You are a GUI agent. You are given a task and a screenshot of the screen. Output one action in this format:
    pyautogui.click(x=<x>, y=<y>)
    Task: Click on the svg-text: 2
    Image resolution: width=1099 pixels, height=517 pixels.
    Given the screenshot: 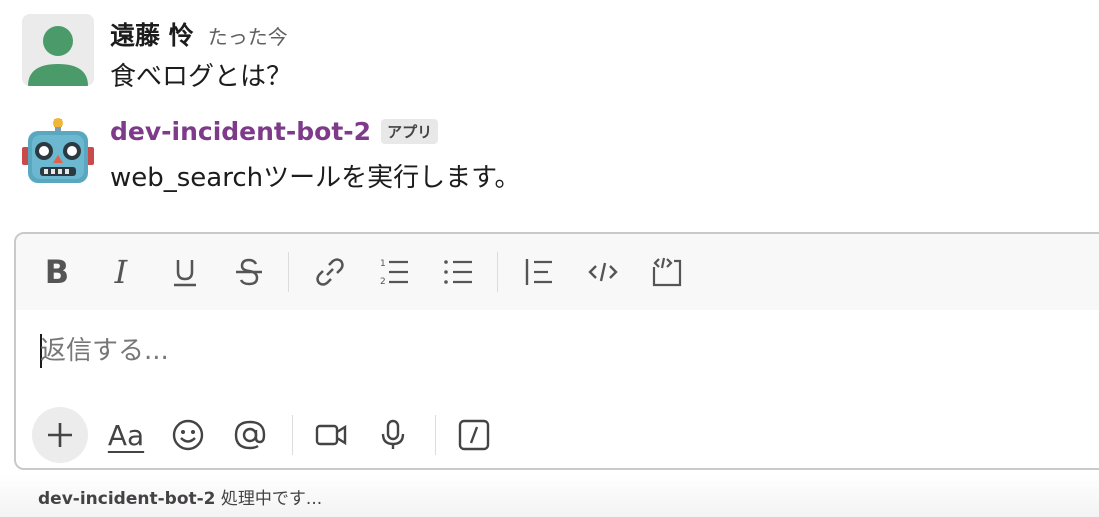 What is the action you would take?
    pyautogui.click(x=383, y=282)
    